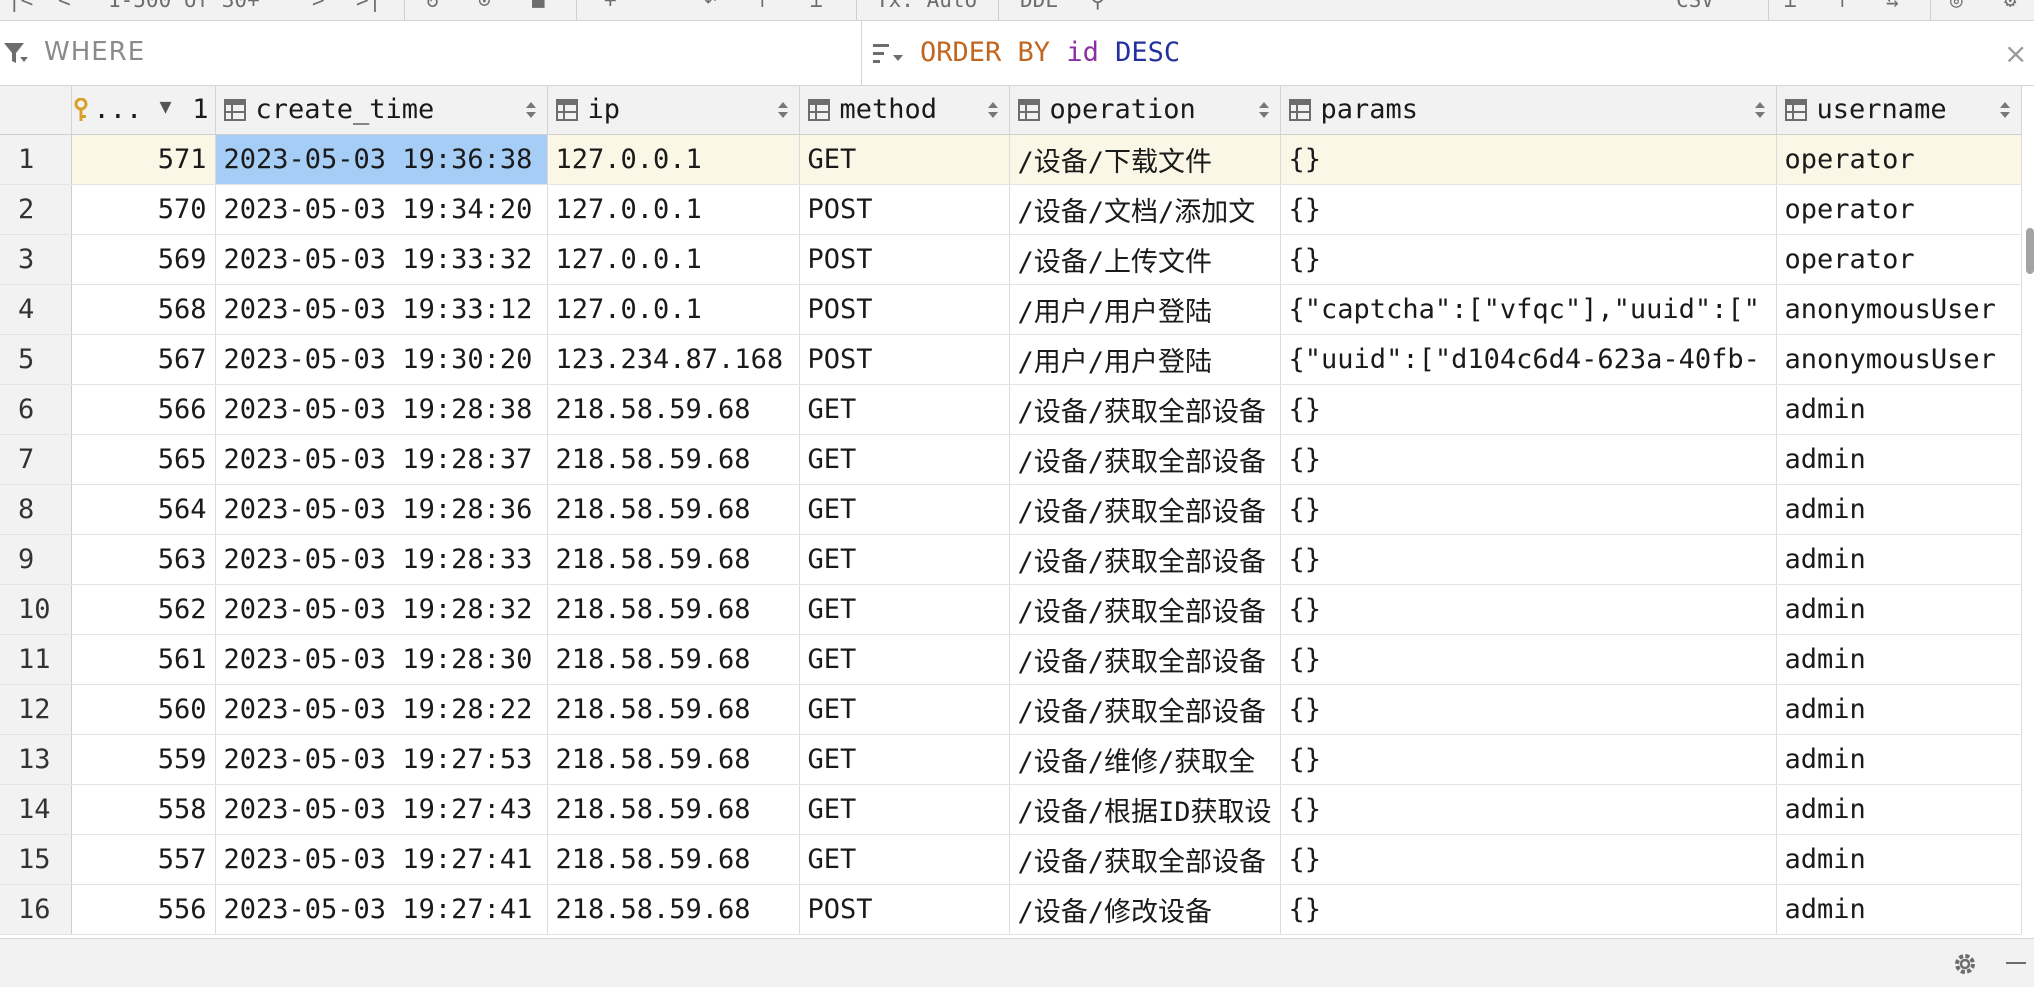 This screenshot has height=987, width=2034. Describe the element at coordinates (2030, 251) in the screenshot. I see `vertical-scrollbar` at that location.